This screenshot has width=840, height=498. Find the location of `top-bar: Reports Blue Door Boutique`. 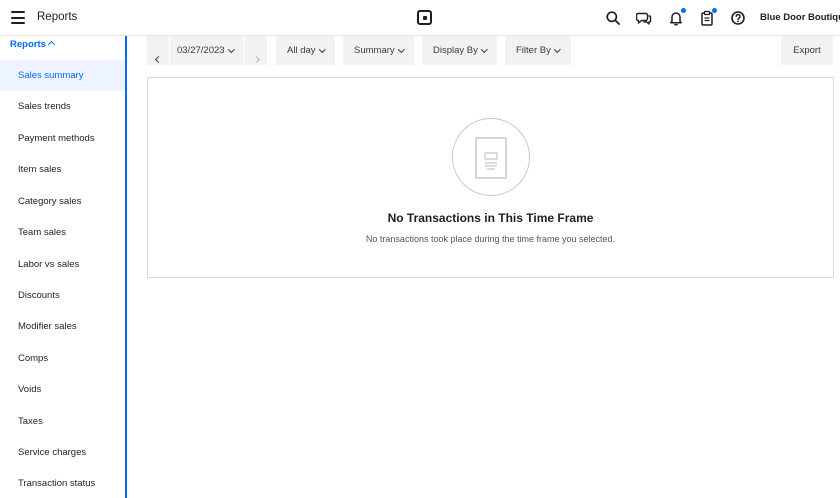

top-bar: Reports Blue Door Boutique is located at coordinates (420, 18).